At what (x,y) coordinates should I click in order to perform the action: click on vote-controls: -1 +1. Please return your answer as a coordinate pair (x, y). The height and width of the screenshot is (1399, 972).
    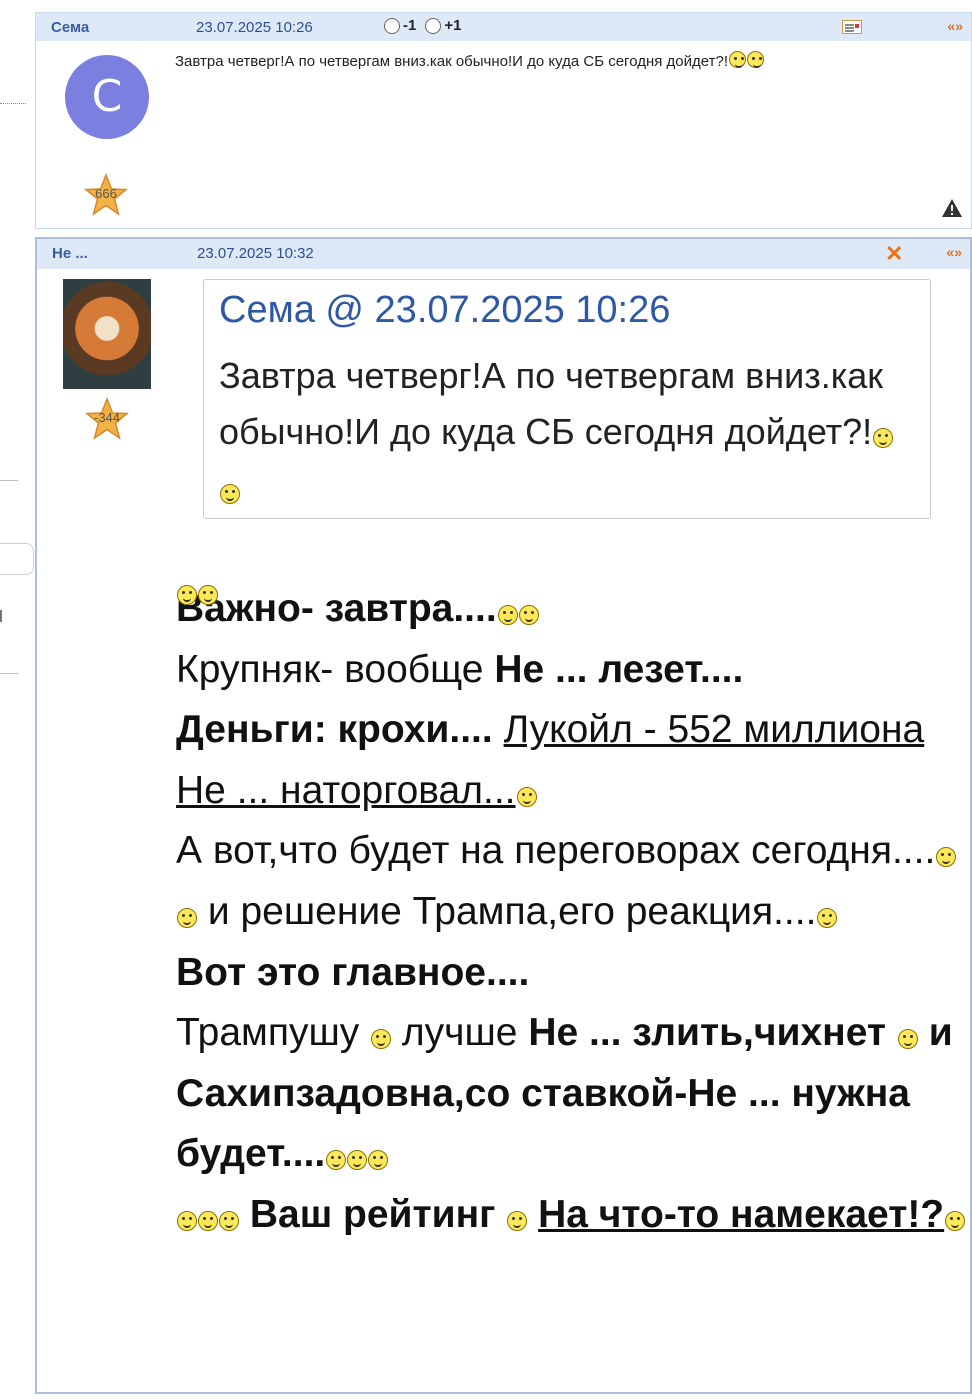
    Looking at the image, I should click on (422, 25).